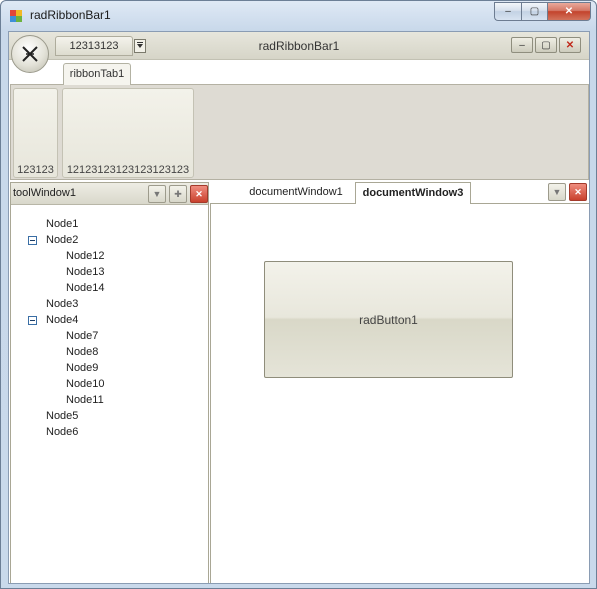 The width and height of the screenshot is (597, 589). I want to click on tool-window-pin-icon: ✚, so click(178, 194).